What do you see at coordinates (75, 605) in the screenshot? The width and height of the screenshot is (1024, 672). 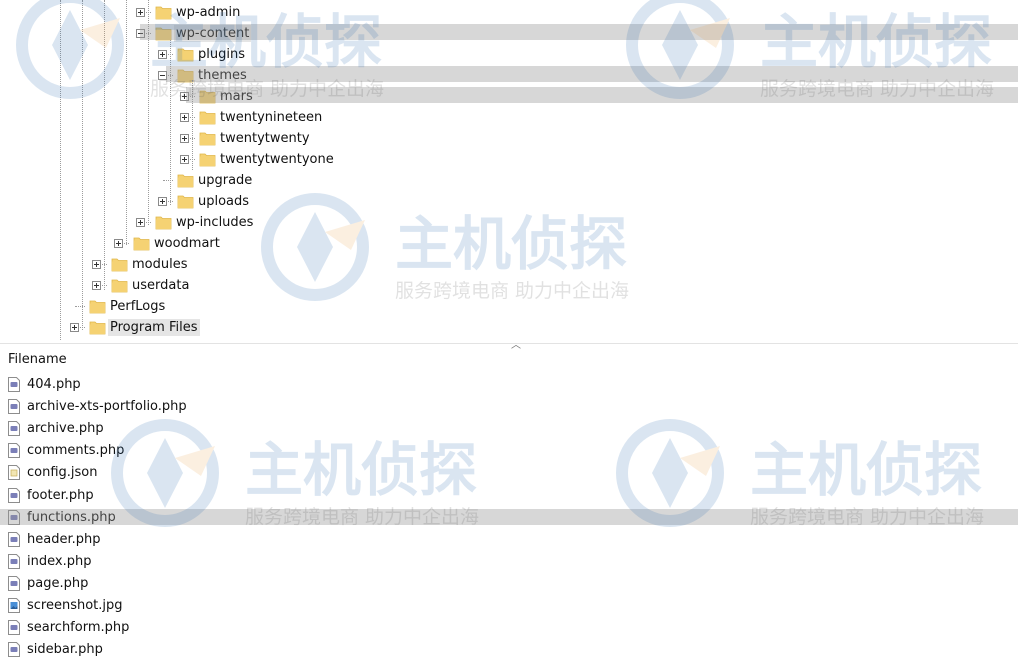 I see `file-name: screenshot.jpg` at bounding box center [75, 605].